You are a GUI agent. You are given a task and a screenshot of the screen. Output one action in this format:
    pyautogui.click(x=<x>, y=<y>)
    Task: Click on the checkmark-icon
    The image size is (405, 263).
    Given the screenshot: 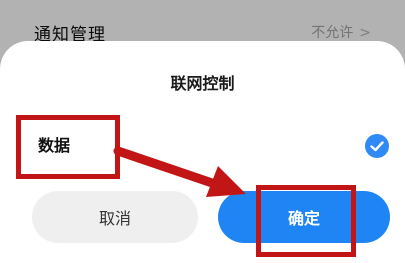 What is the action you would take?
    pyautogui.click(x=377, y=146)
    